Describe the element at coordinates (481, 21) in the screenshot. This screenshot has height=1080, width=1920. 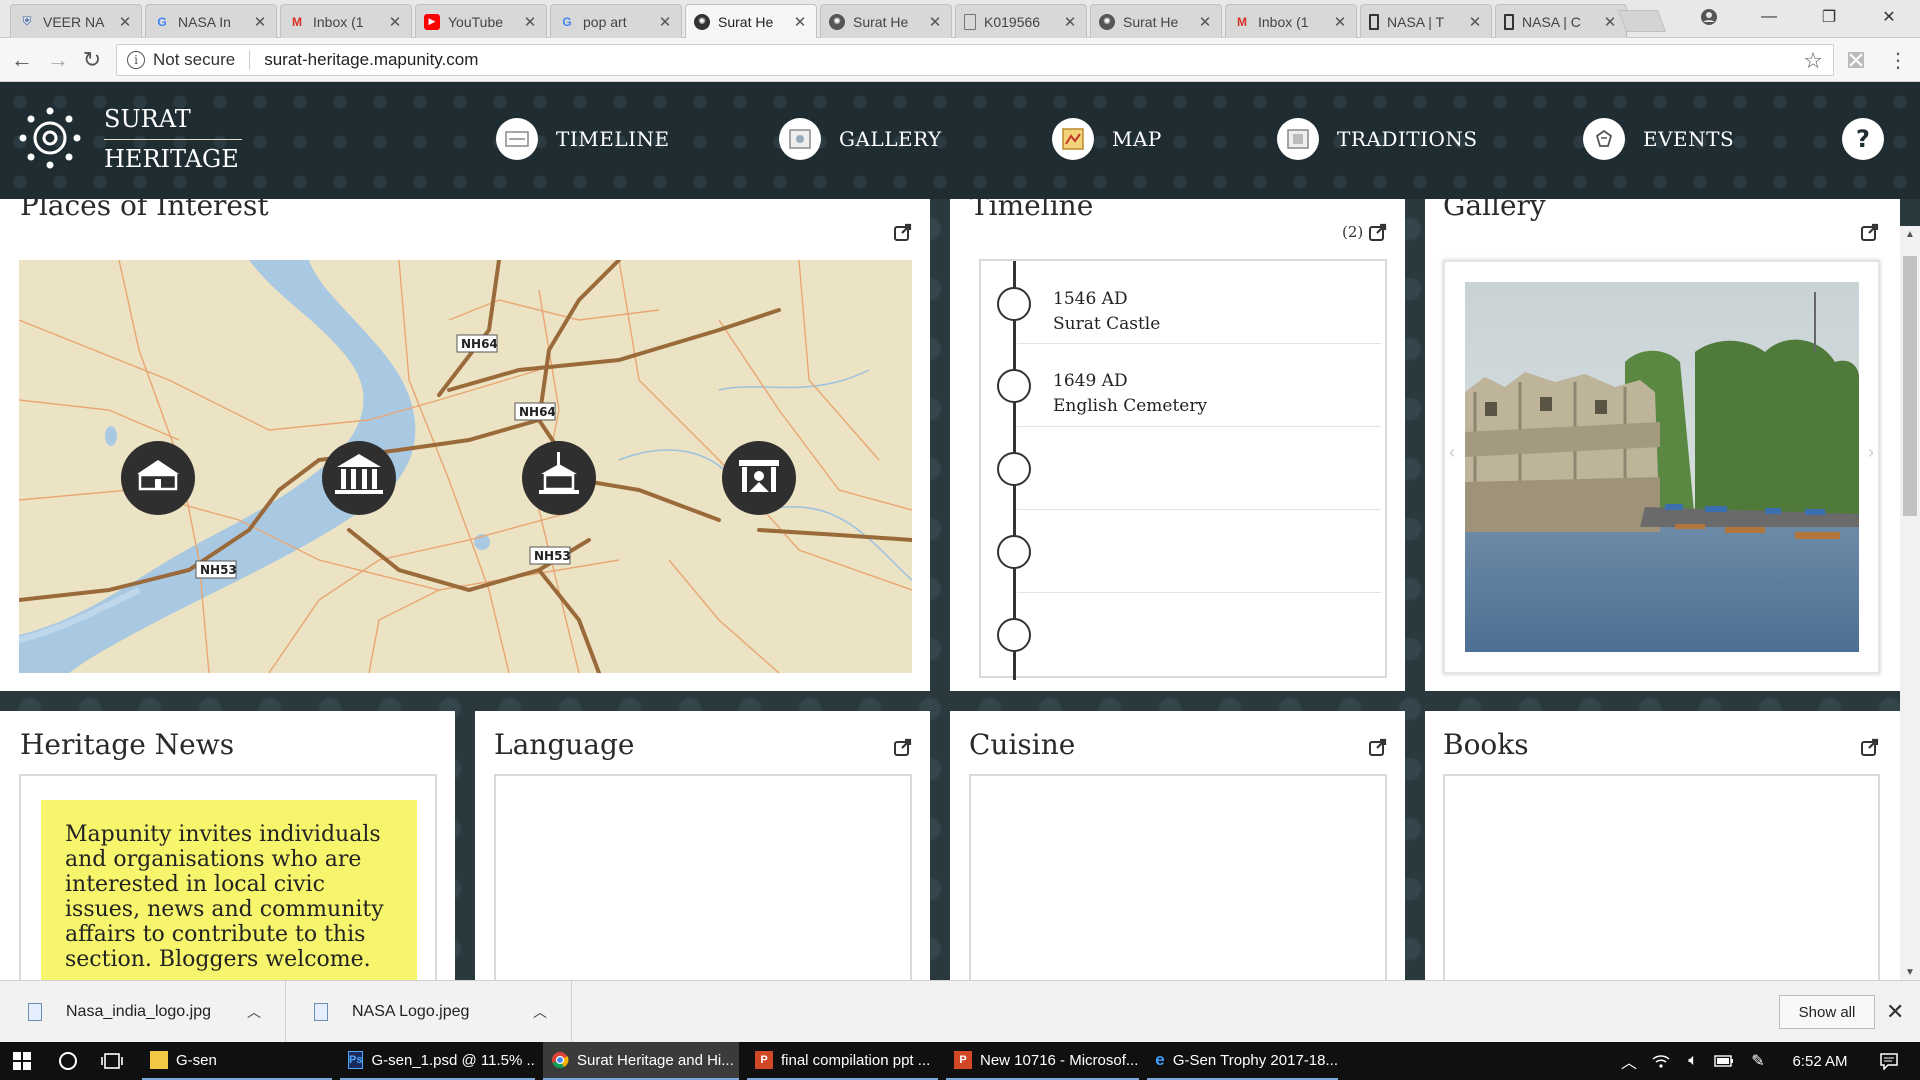
I see `browser-tab: ▶ YouTube ✕` at that location.